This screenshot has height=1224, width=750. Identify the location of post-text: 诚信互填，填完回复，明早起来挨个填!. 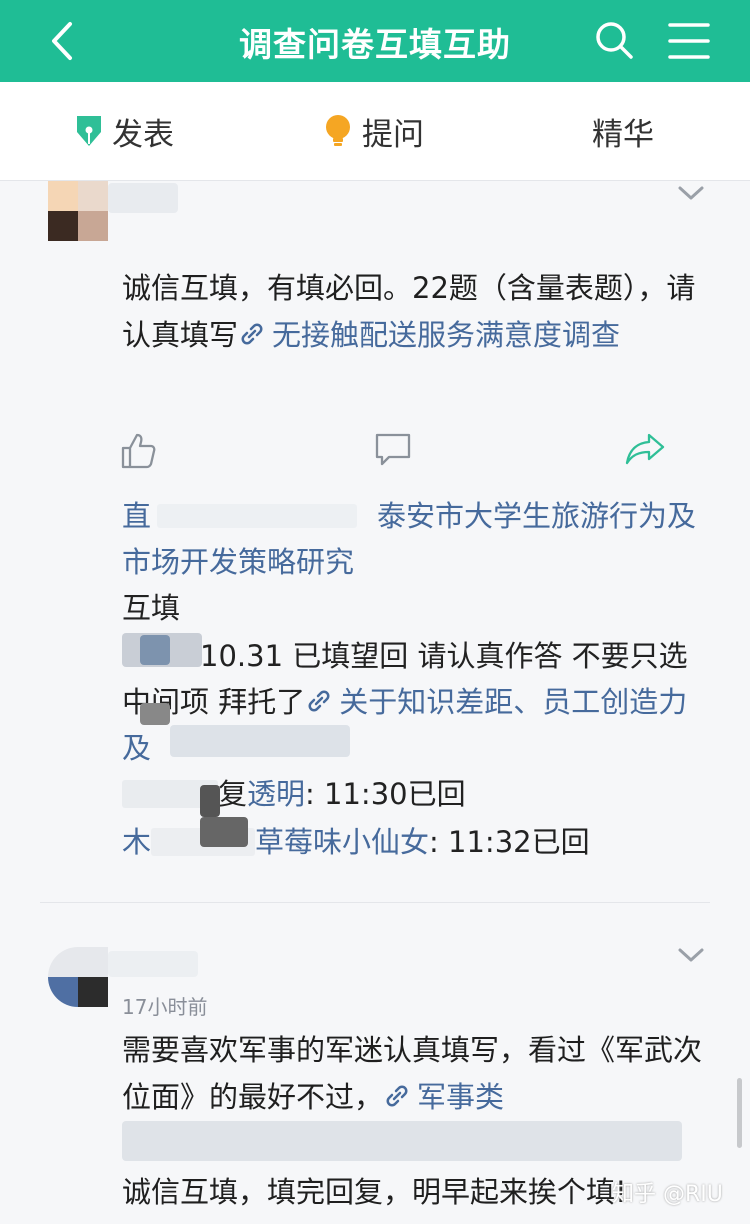
(374, 1192).